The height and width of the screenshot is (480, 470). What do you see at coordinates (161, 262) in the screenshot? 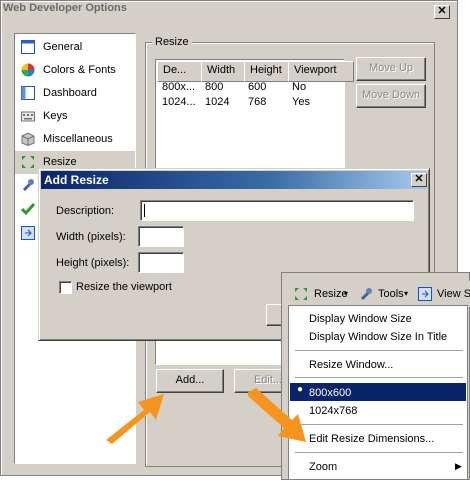
I see `height-field` at bounding box center [161, 262].